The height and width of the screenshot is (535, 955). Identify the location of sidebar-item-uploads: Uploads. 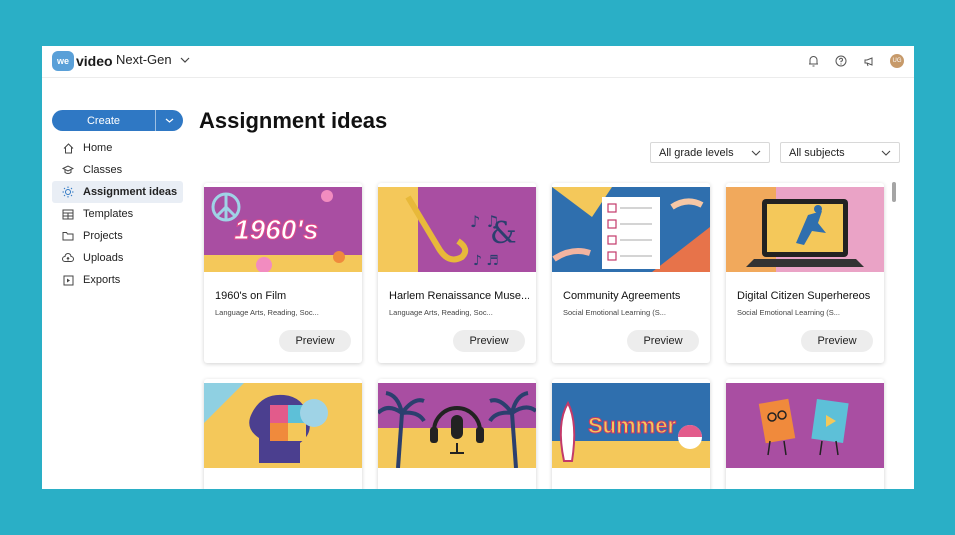
(117, 258).